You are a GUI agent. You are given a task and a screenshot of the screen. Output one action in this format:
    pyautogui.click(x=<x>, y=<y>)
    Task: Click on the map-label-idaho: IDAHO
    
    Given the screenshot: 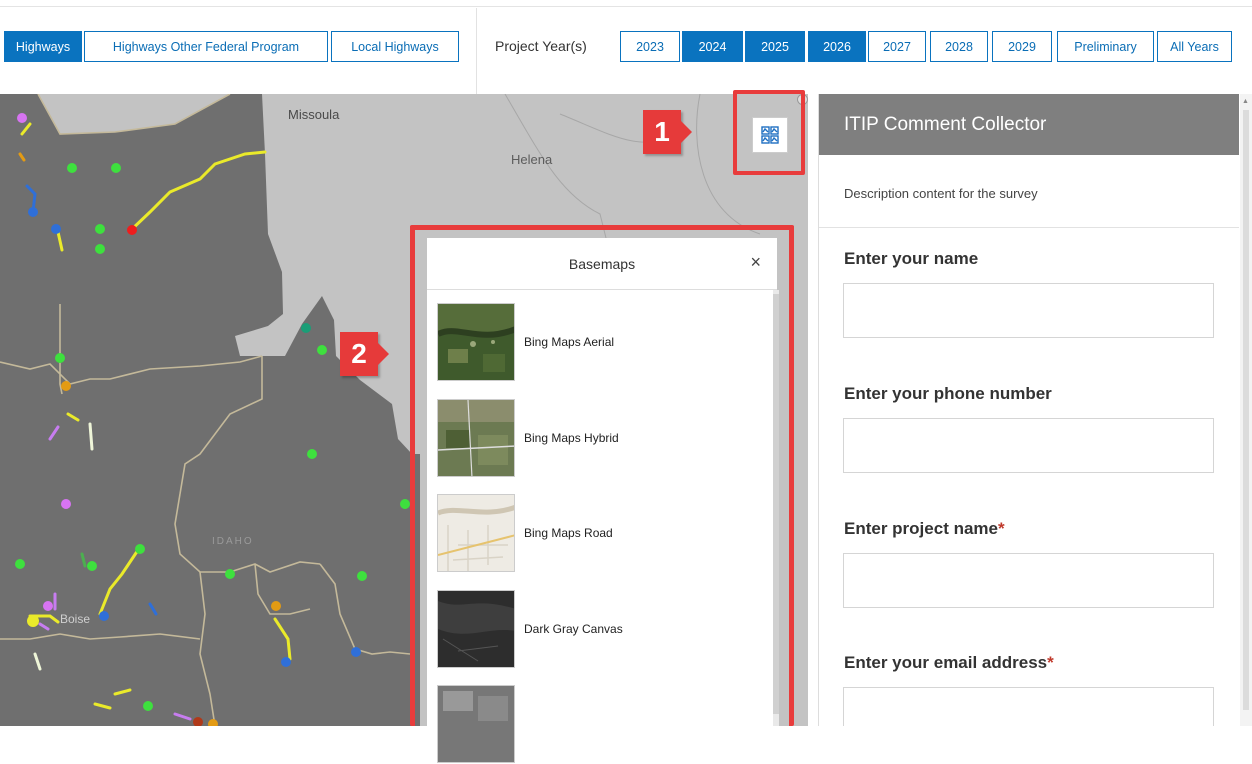 What is the action you would take?
    pyautogui.click(x=233, y=541)
    